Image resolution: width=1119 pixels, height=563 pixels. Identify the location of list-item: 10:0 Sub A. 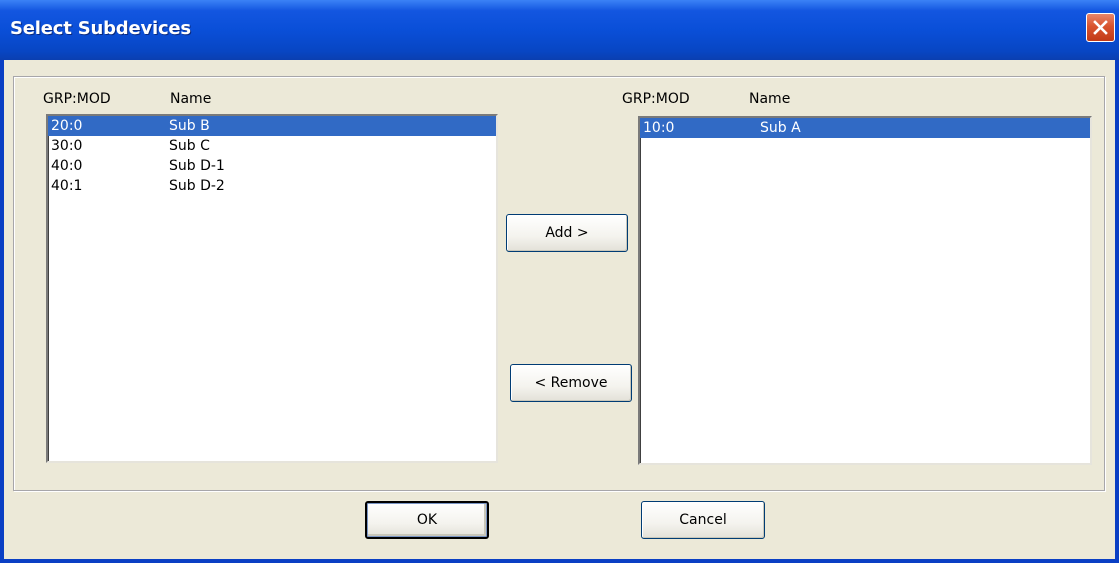
(865, 128).